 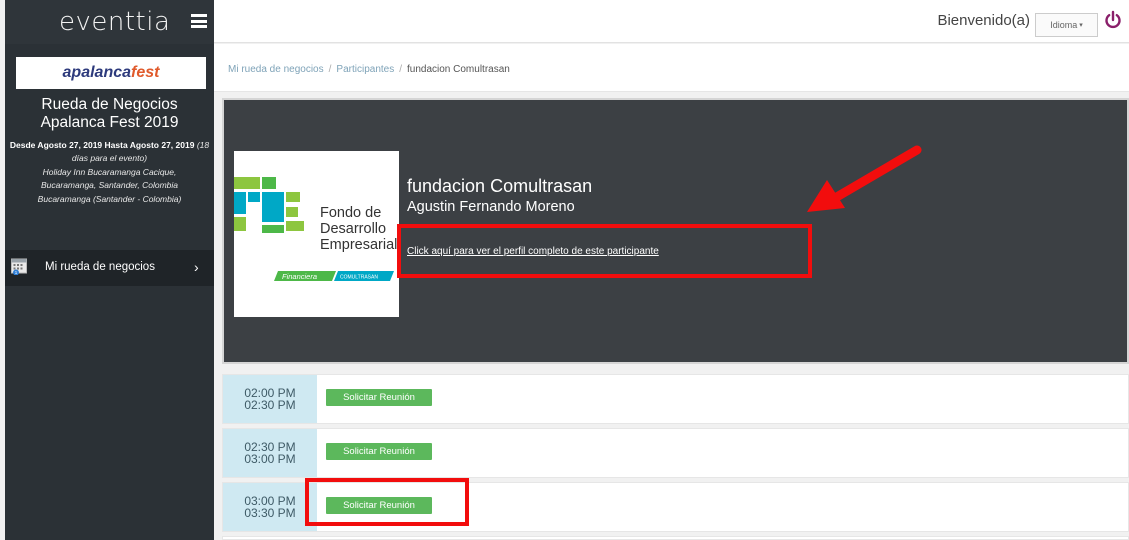 I want to click on participant-organization: fundacion Comultrasan, so click(x=500, y=186).